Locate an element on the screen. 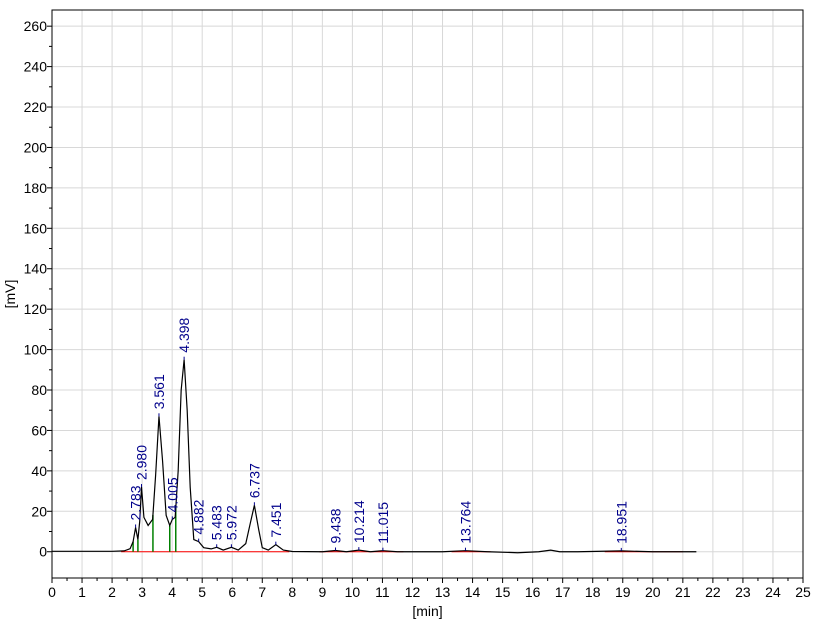 The width and height of the screenshot is (813, 622). y-tick-label: 100 is located at coordinates (36, 350).